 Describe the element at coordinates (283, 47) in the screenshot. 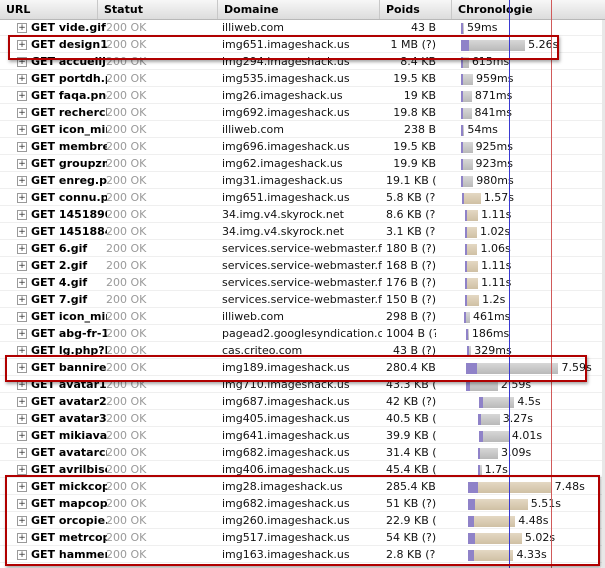

I see `highlight-box-design1h` at that location.